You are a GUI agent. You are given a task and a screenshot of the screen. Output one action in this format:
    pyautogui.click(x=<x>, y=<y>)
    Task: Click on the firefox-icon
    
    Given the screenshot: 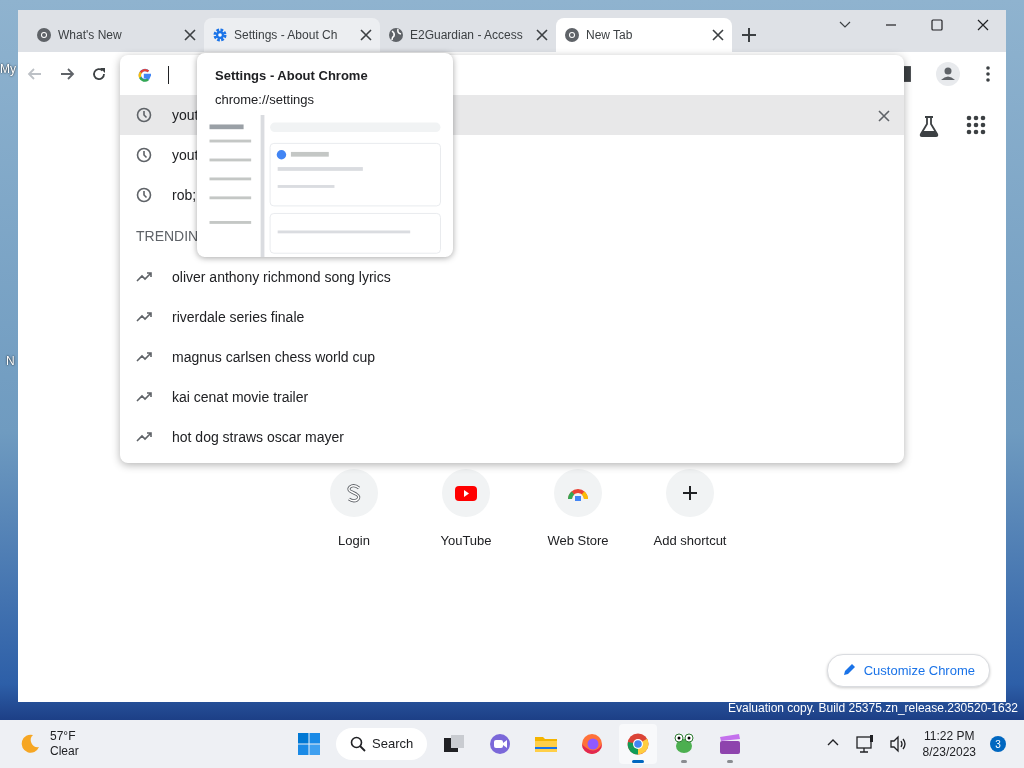 What is the action you would take?
    pyautogui.click(x=592, y=744)
    